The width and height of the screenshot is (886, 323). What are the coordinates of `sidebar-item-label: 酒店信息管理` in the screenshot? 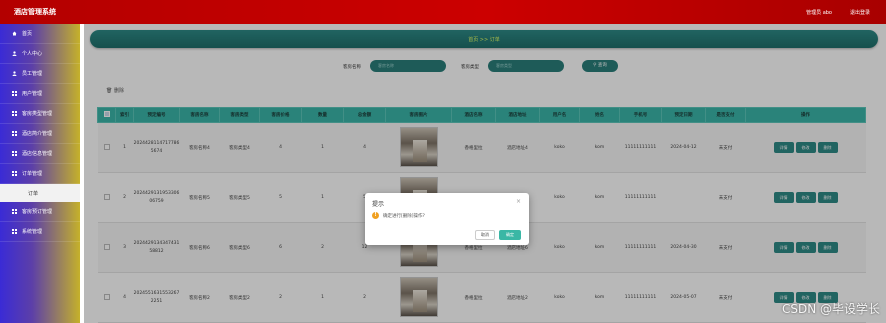 It's located at (37, 154).